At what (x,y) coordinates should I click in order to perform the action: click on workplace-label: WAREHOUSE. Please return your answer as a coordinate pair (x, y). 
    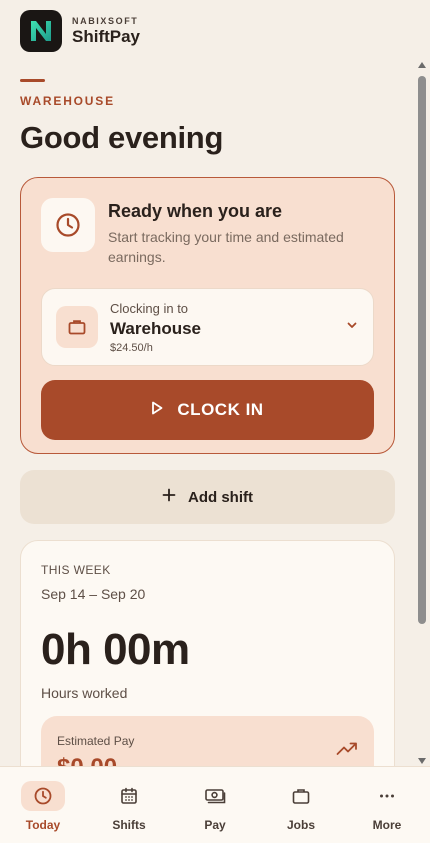
    Looking at the image, I should click on (67, 101).